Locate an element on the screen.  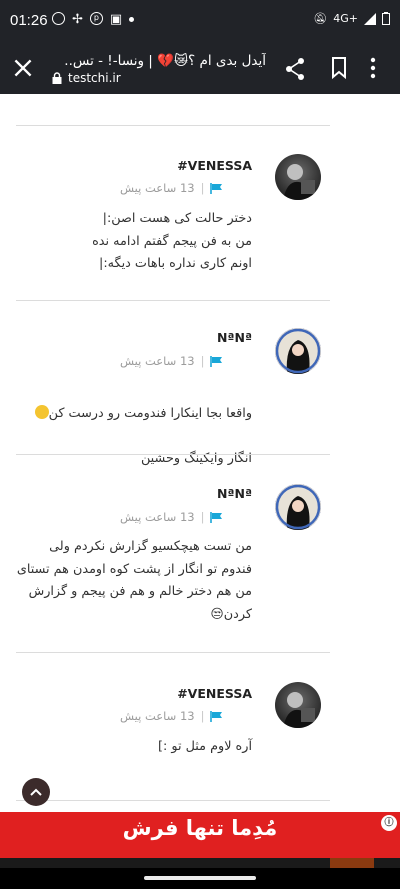
more-notifications-icon is located at coordinates (132, 19).